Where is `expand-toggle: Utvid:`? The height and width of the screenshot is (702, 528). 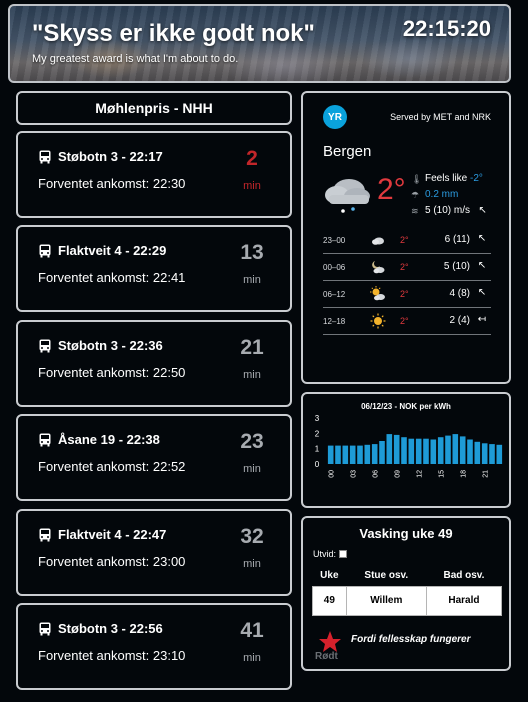
expand-toggle: Utvid: is located at coordinates (330, 554).